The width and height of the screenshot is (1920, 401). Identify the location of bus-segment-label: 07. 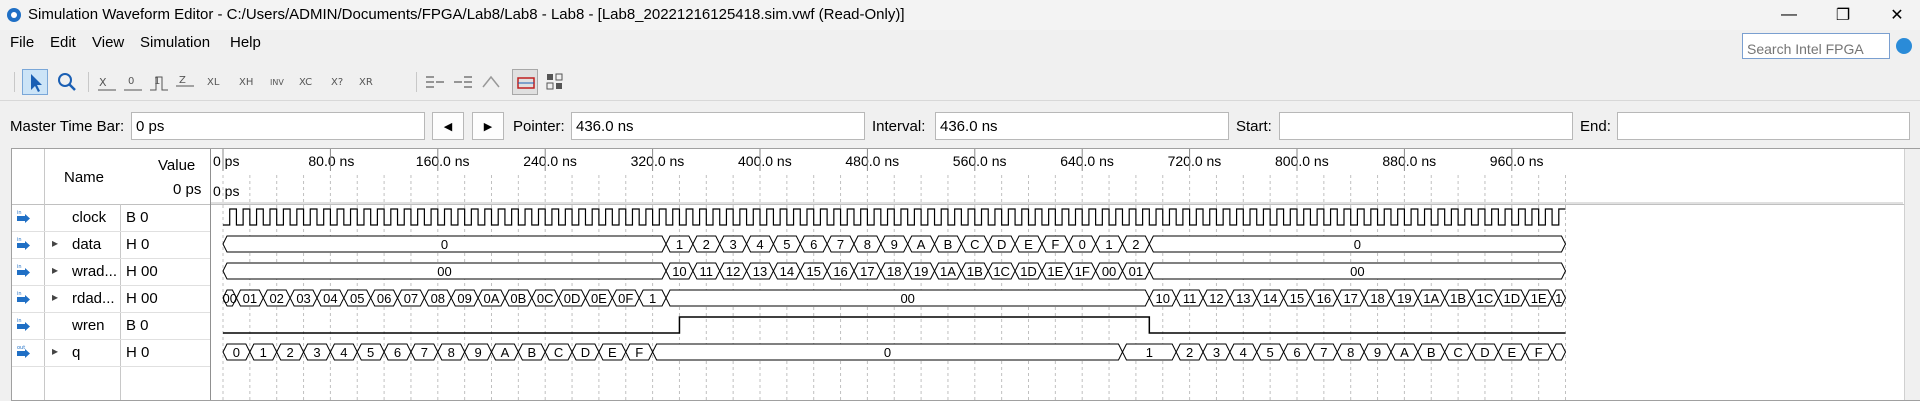
(411, 298).